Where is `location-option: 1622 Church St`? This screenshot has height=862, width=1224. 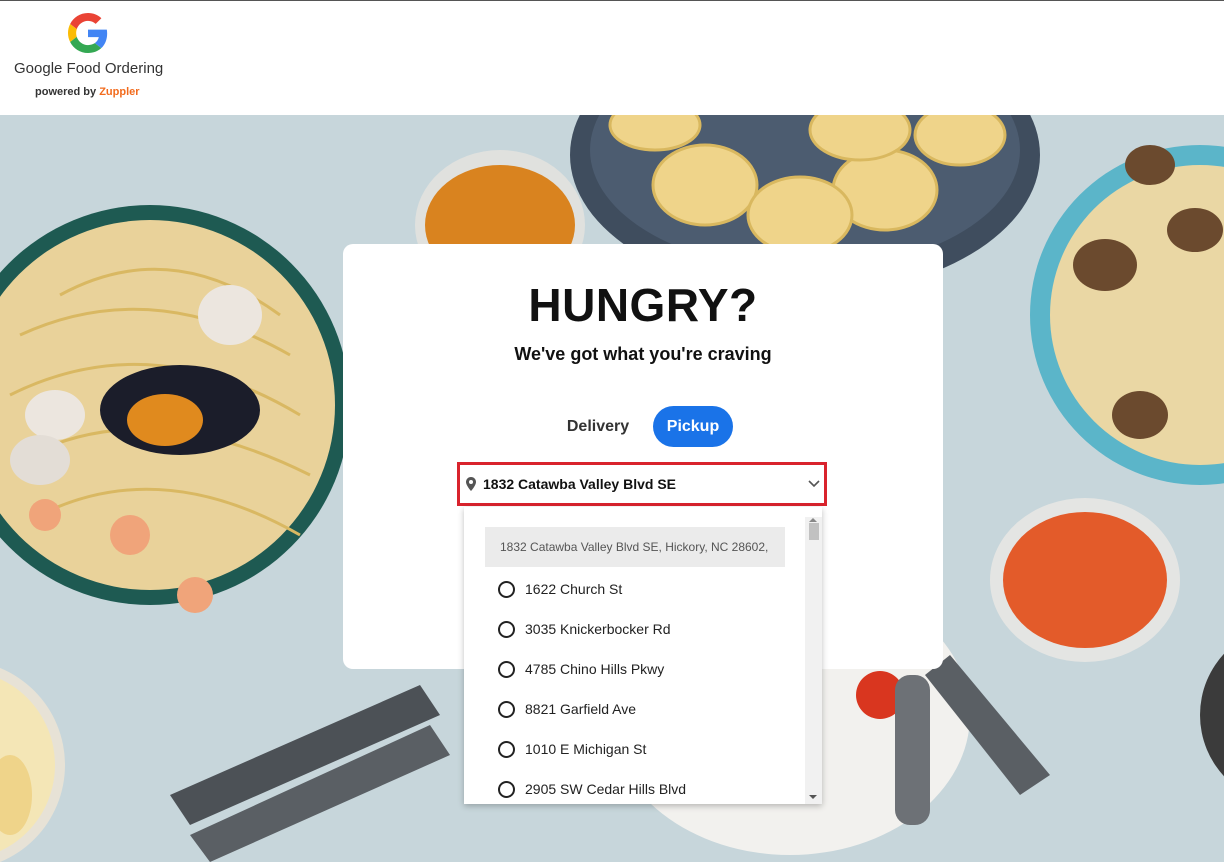
location-option: 1622 Church St is located at coordinates (560, 589).